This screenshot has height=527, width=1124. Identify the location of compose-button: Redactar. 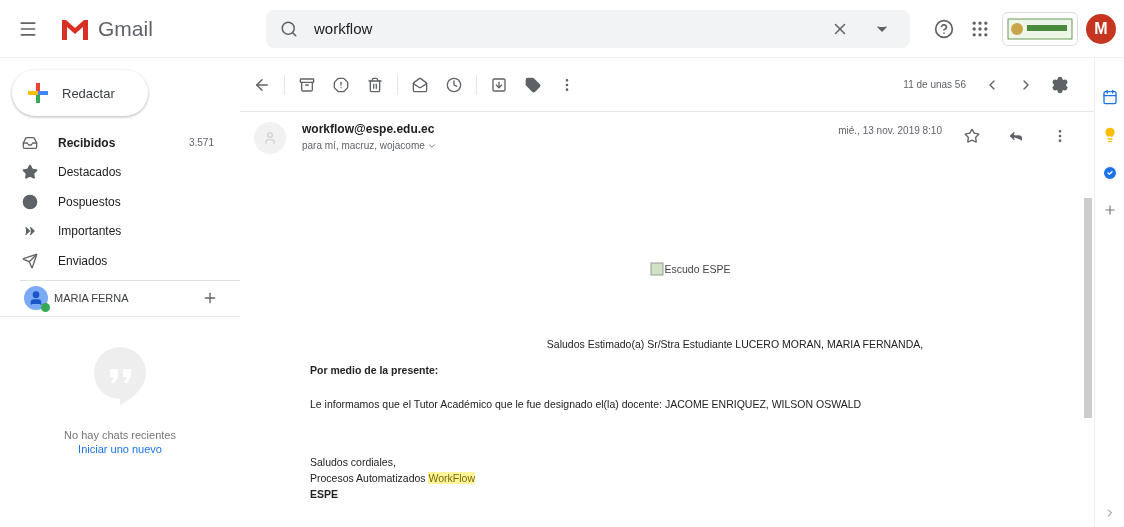
(80, 93).